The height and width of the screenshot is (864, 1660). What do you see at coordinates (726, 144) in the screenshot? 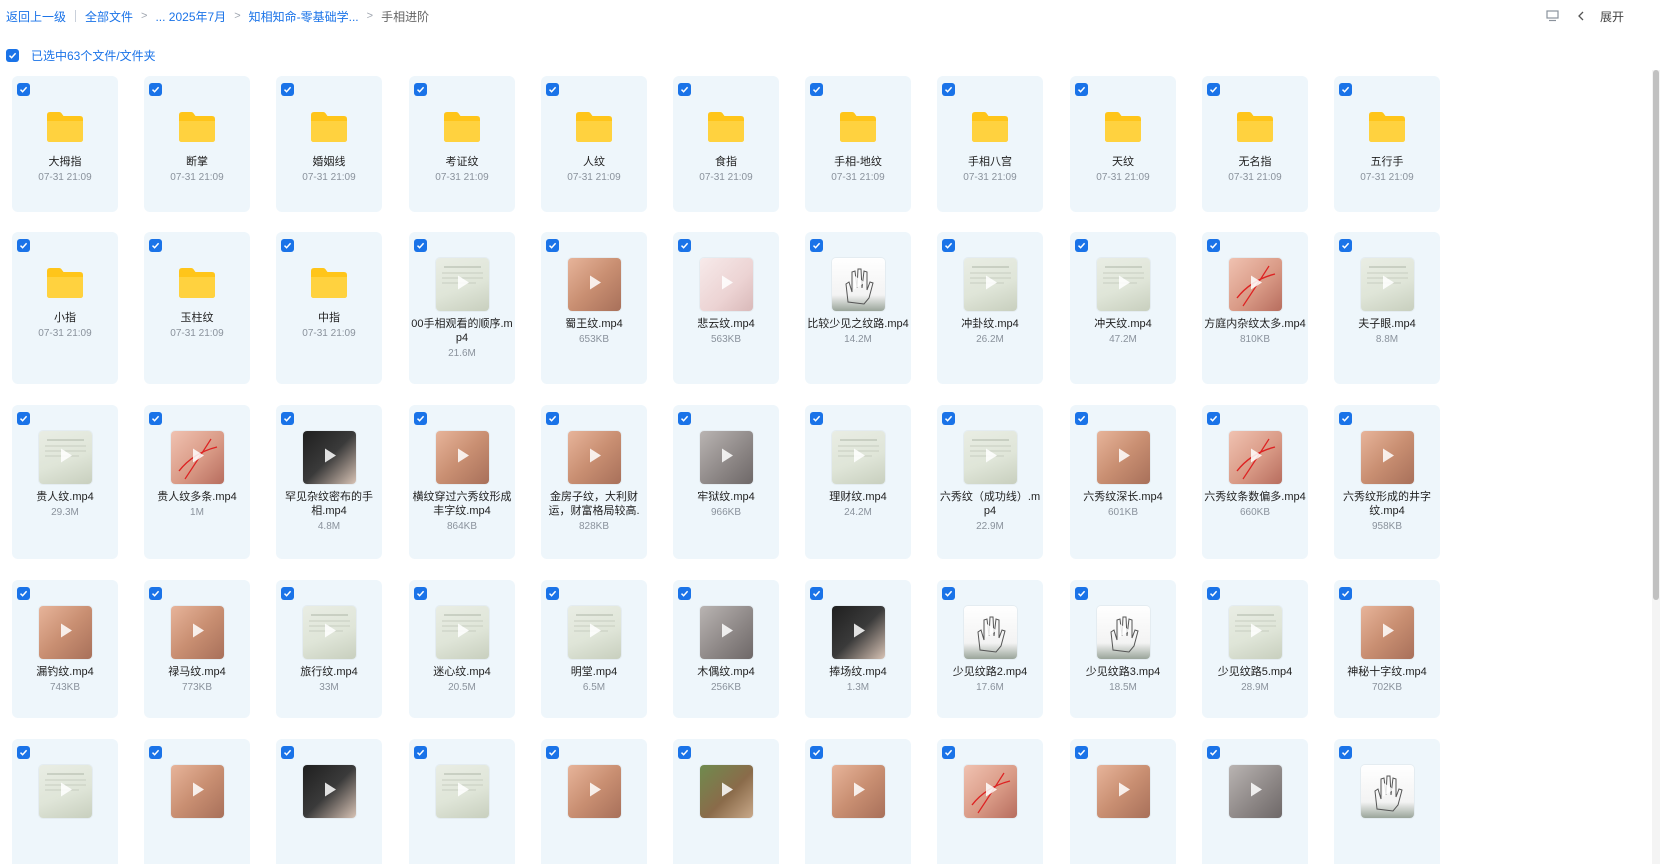
I see `folder-card: 食指 07-31 21:09` at bounding box center [726, 144].